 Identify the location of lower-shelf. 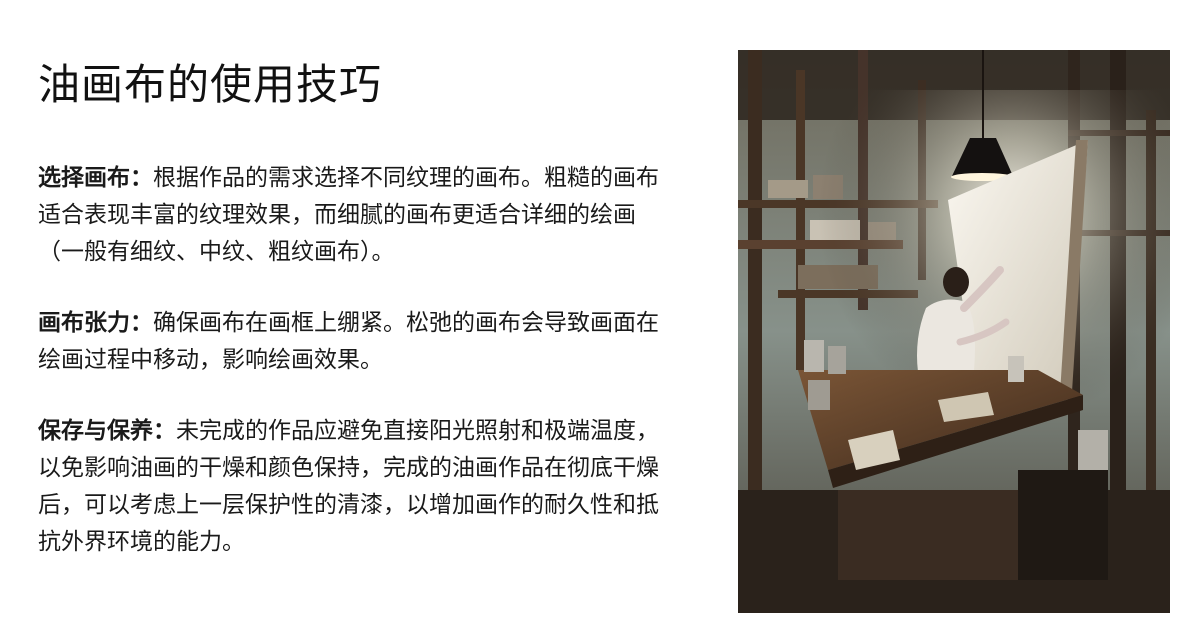
(928, 535).